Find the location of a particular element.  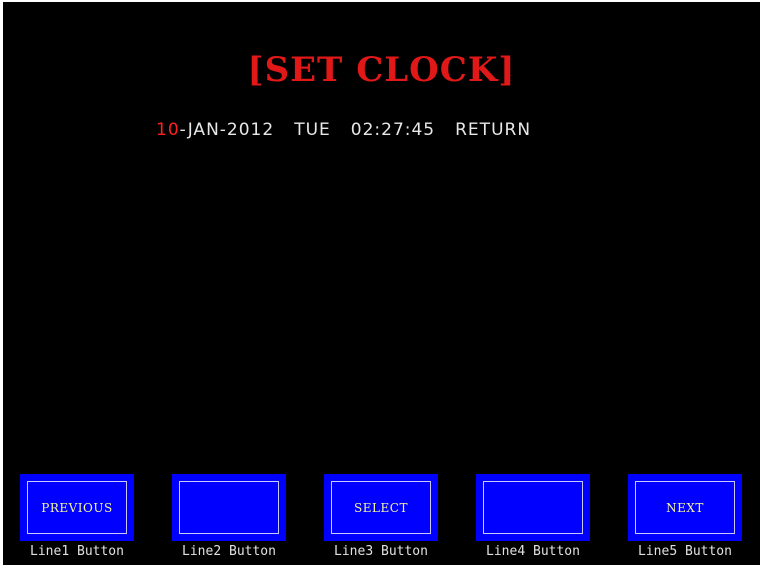

softkey-label: PREVIOUS is located at coordinates (77, 507).